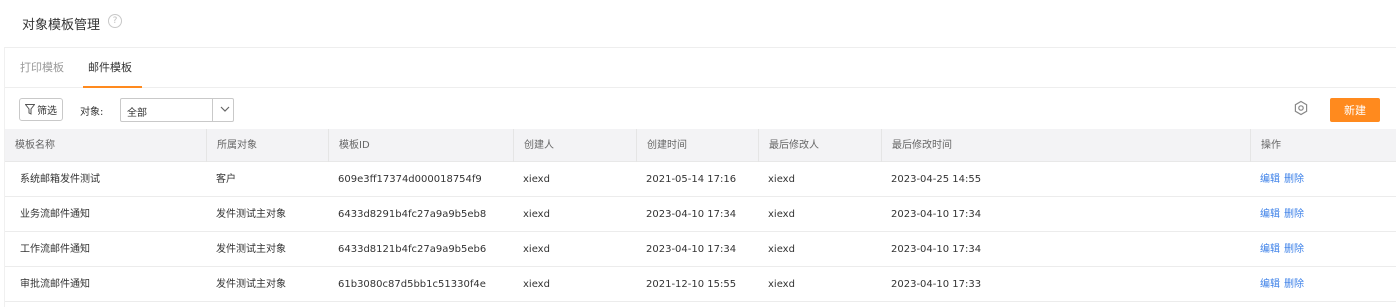 The image size is (1396, 307). I want to click on page-header: 对象模板管理 ?, so click(698, 22).